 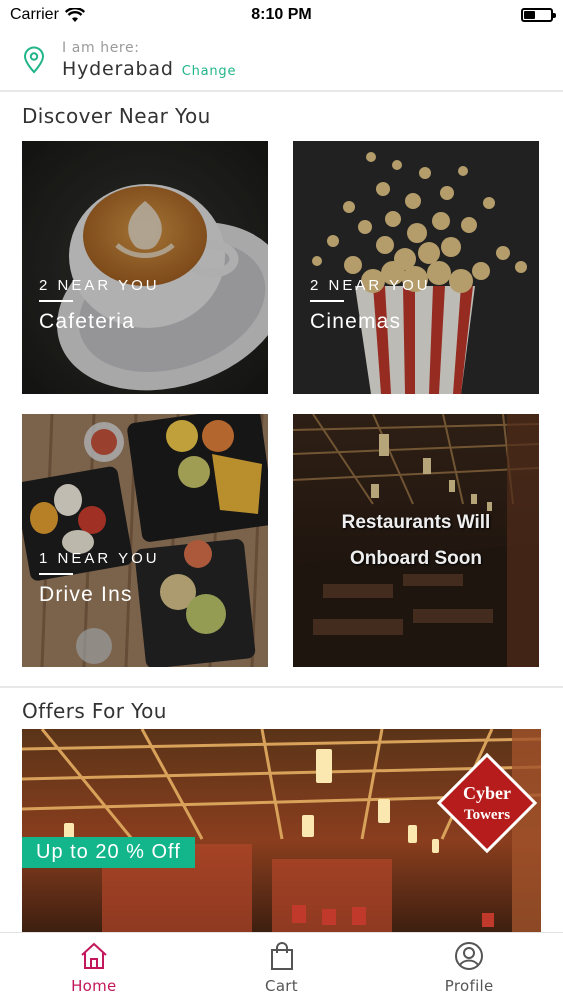 I want to click on bottom-tab-bar: Home Cart Profile, so click(x=281, y=966).